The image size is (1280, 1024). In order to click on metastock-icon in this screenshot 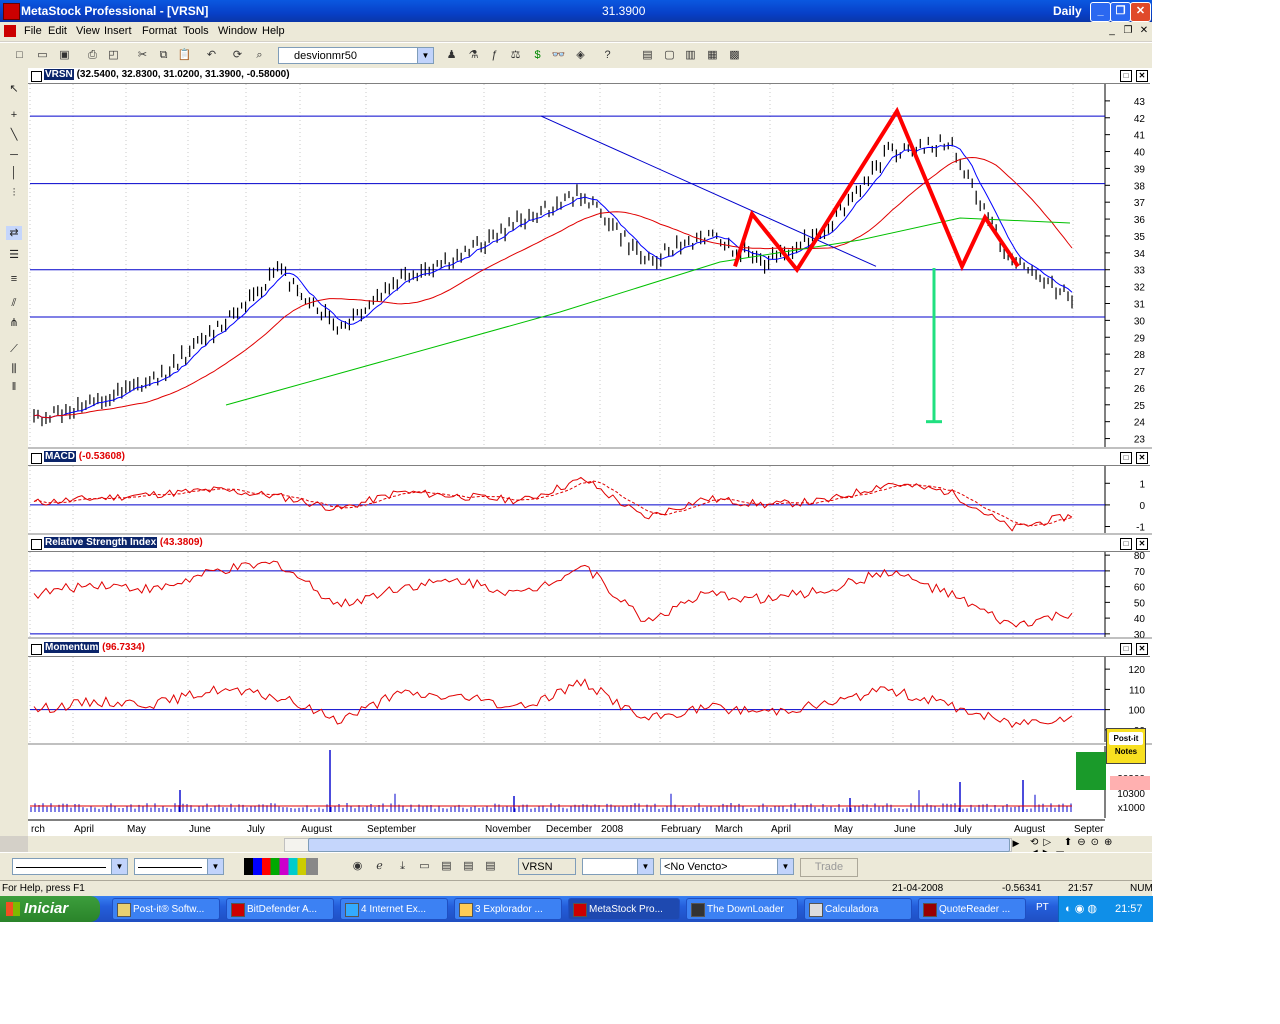, I will do `click(580, 910)`.